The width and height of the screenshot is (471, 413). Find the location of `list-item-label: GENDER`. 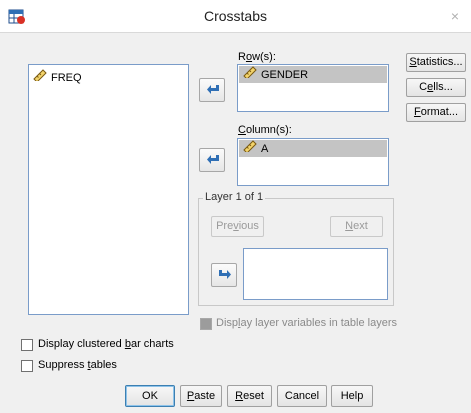

list-item-label: GENDER is located at coordinates (285, 74).